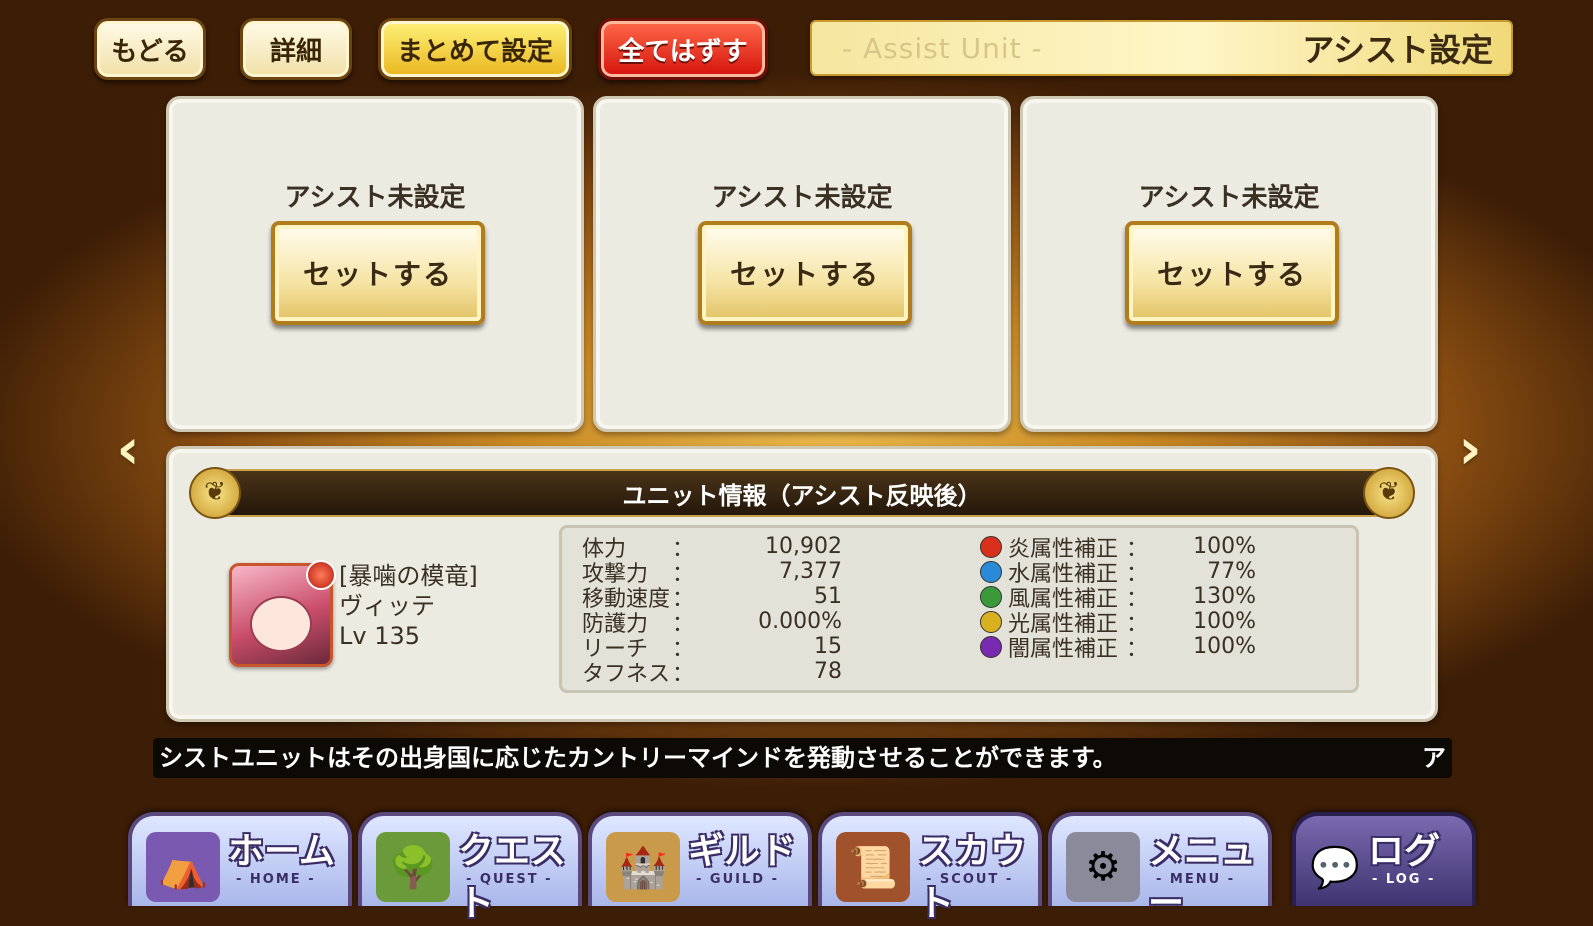 The image size is (1593, 926). I want to click on stat-value: 7,377, so click(810, 571).